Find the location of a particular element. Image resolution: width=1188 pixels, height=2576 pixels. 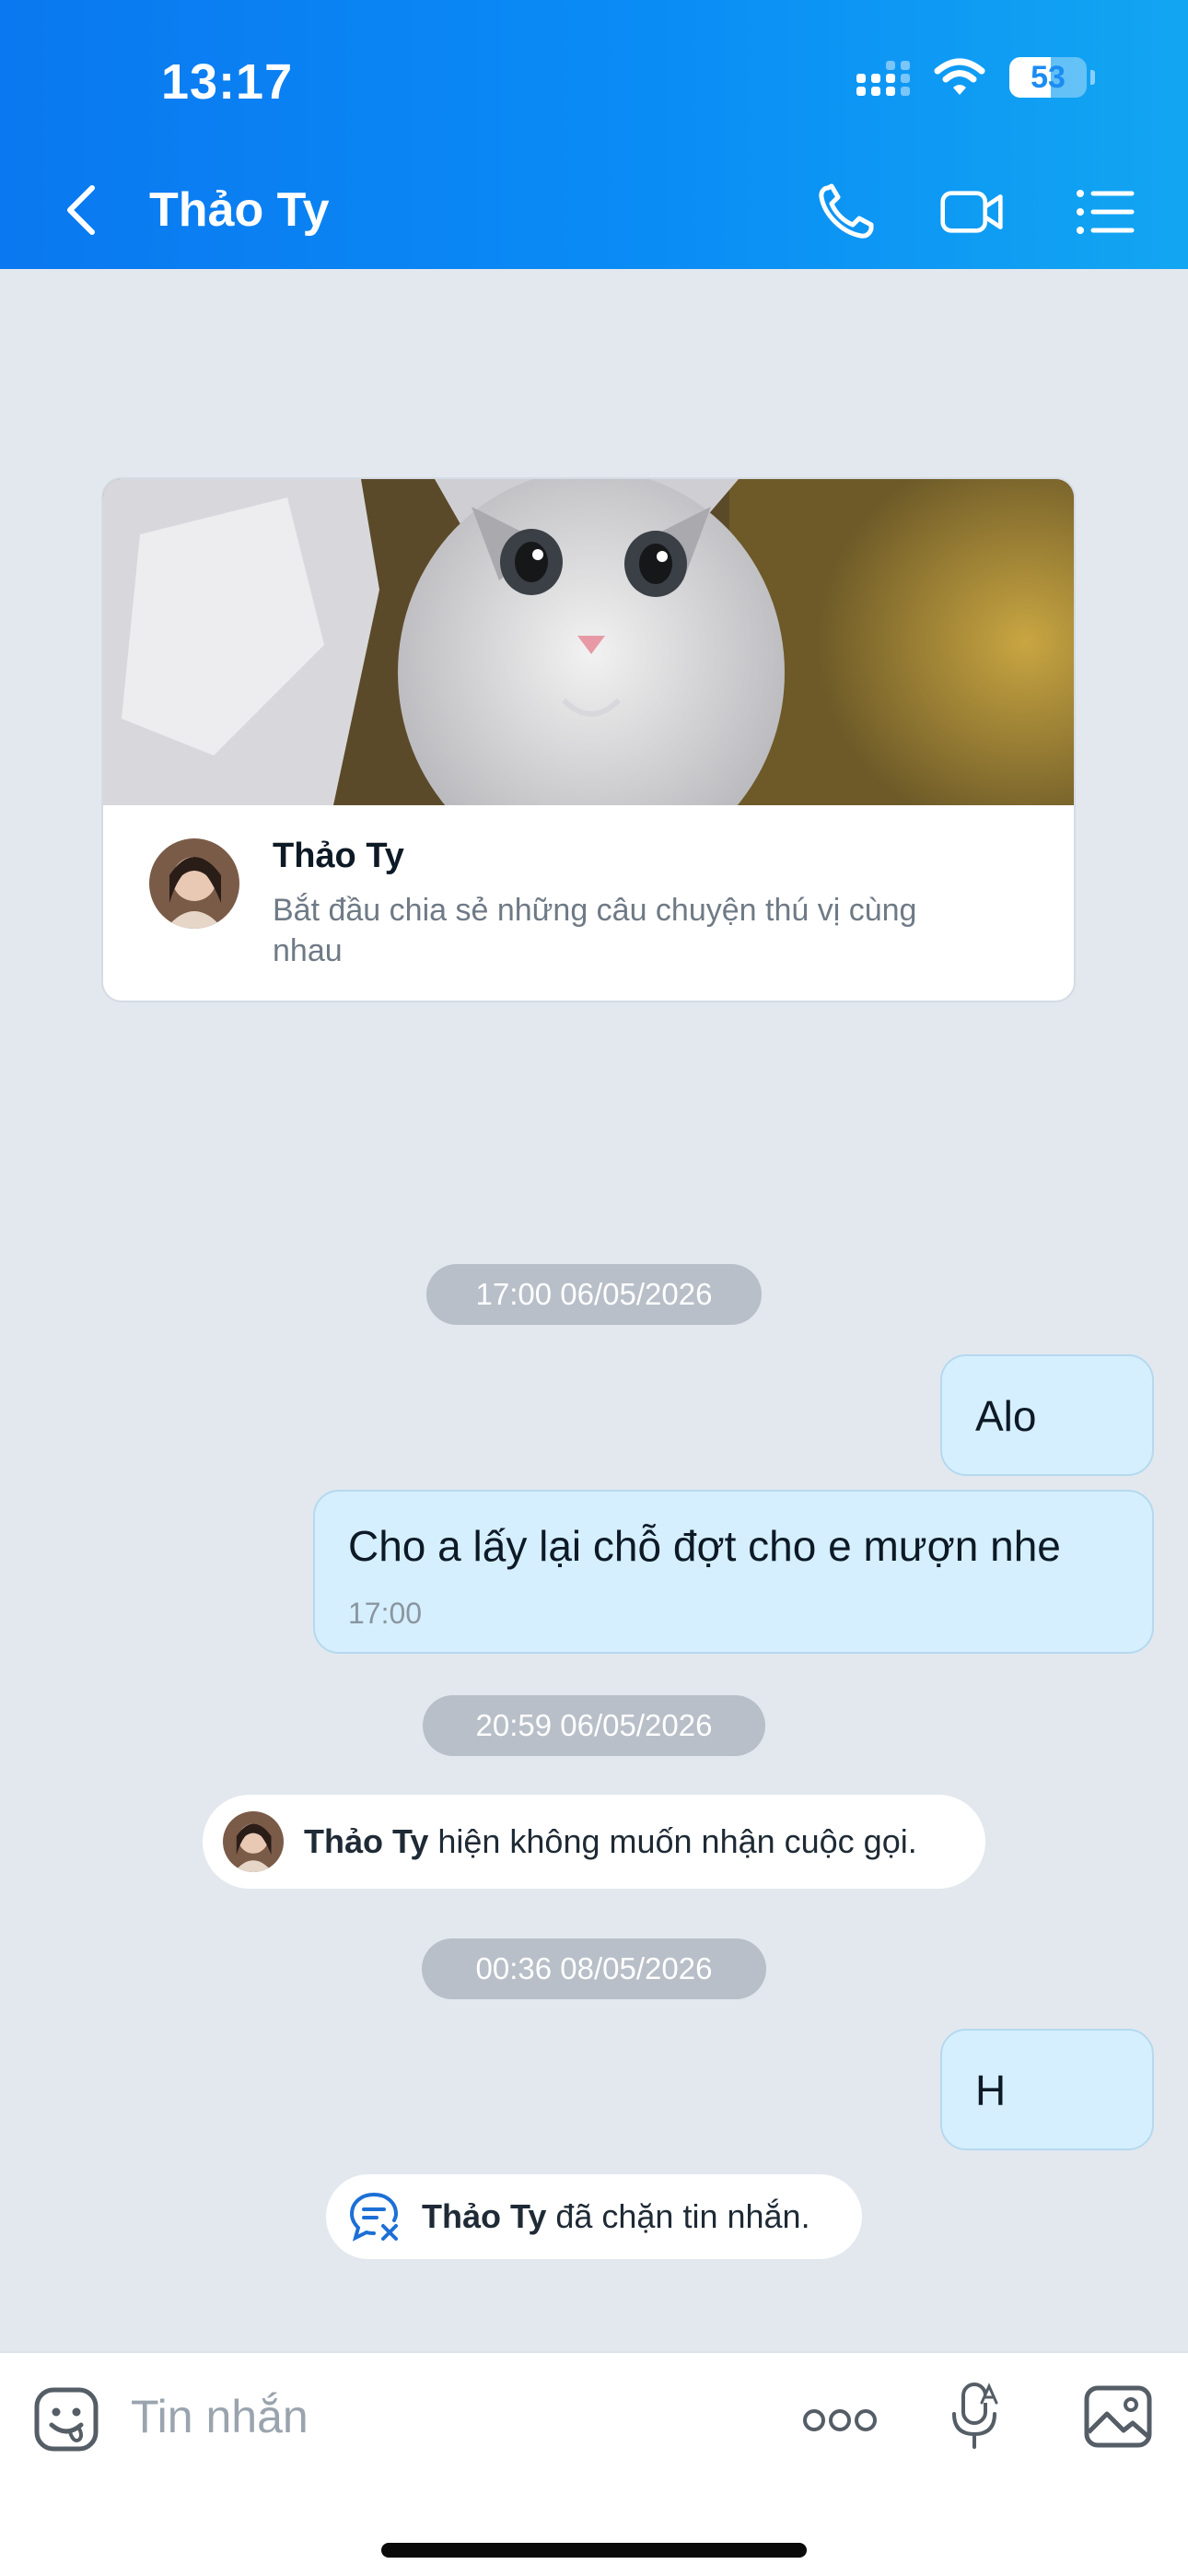

message-bubble: H is located at coordinates (1047, 2089).